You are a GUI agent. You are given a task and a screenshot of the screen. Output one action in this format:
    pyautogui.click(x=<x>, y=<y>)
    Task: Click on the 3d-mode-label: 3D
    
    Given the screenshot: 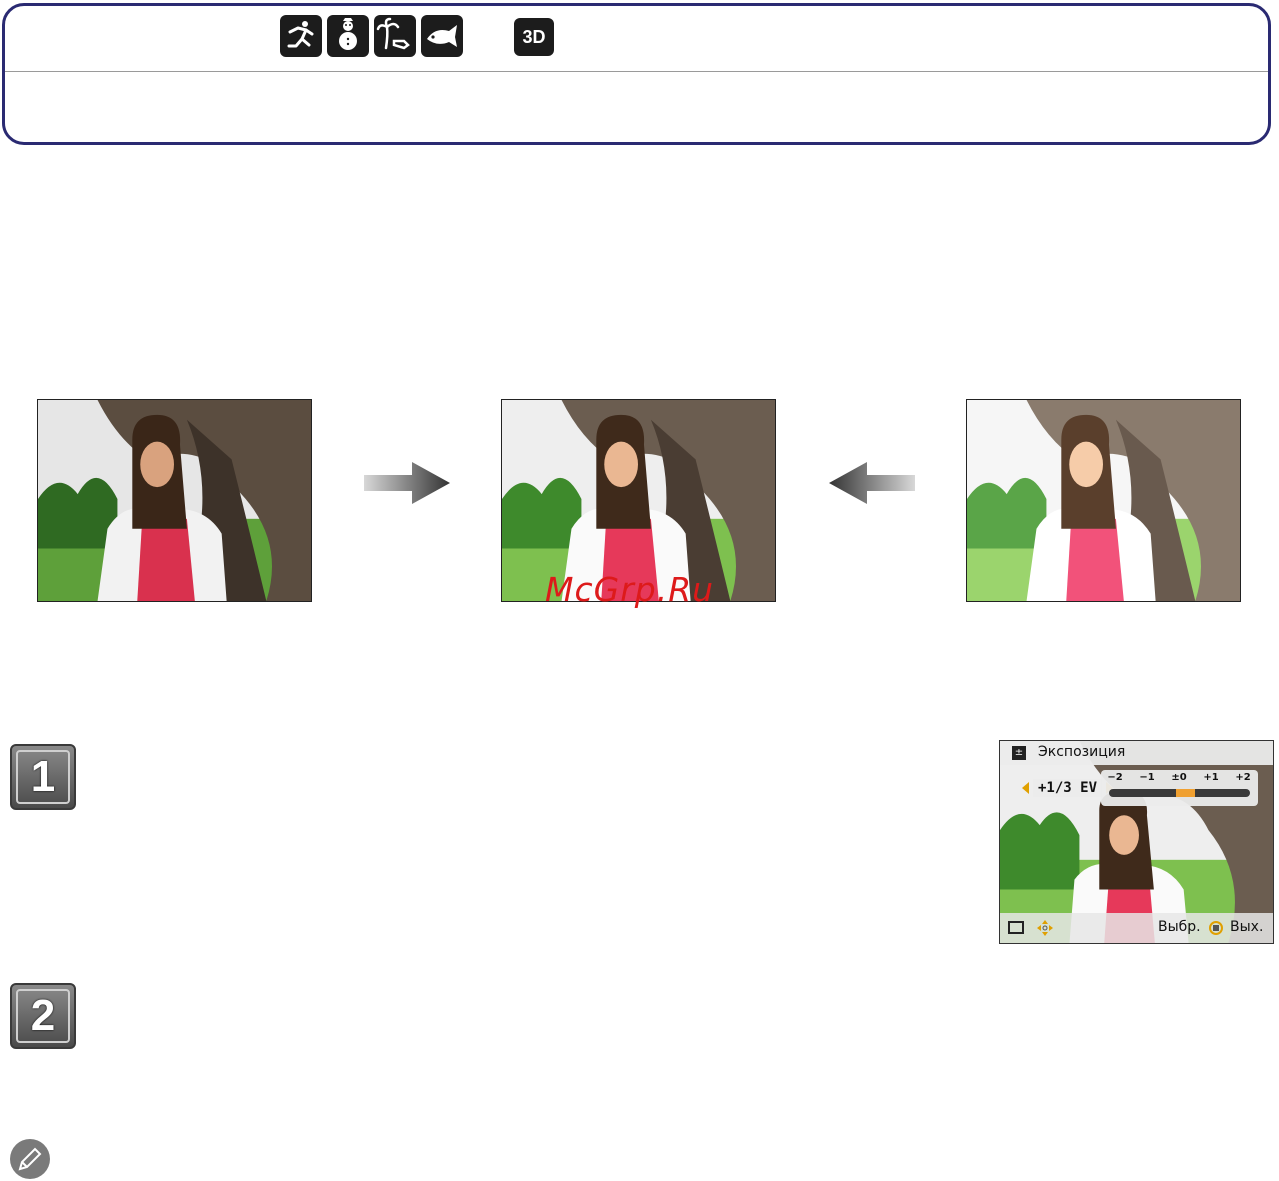 What is the action you would take?
    pyautogui.click(x=534, y=36)
    